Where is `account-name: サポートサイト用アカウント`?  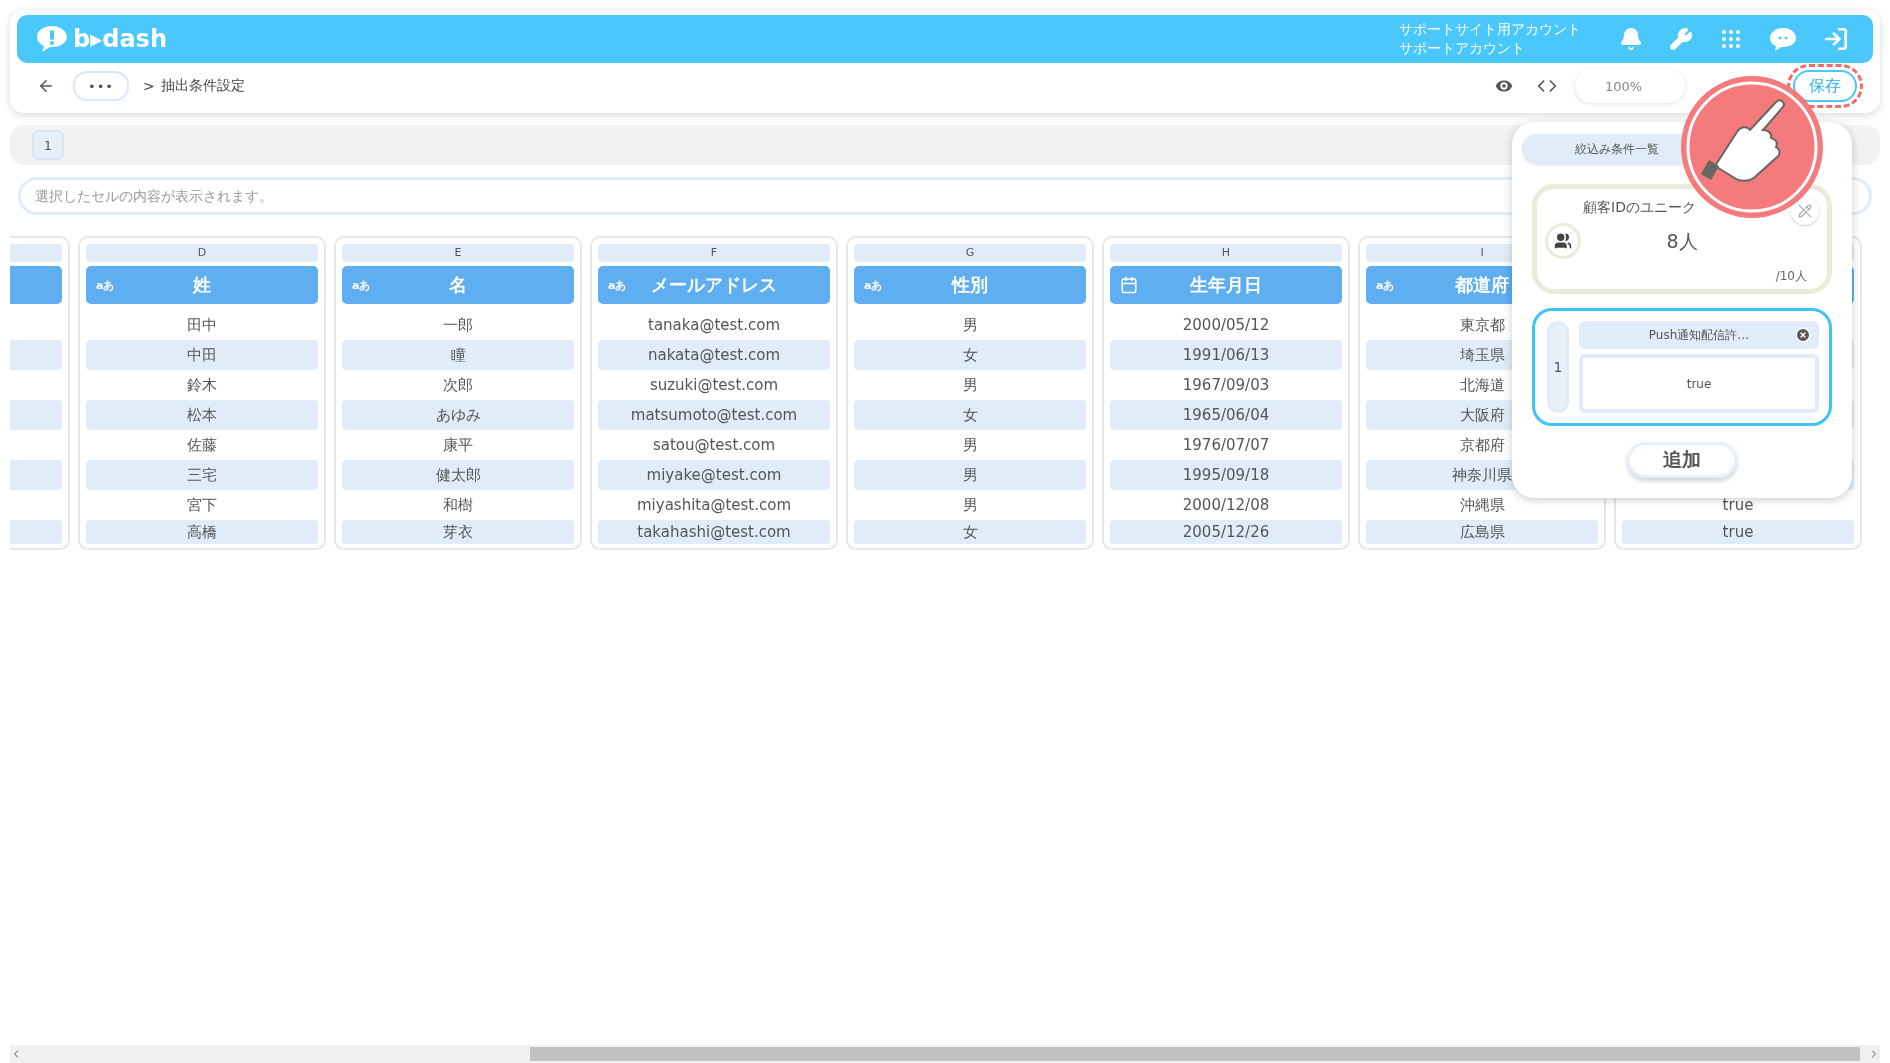 account-name: サポートサイト用アカウント is located at coordinates (1490, 29).